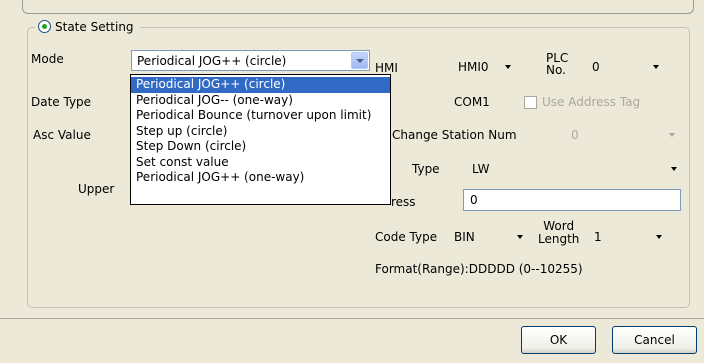  Describe the element at coordinates (591, 102) in the screenshot. I see `use-address-tag-label: Use Address Tag` at that location.